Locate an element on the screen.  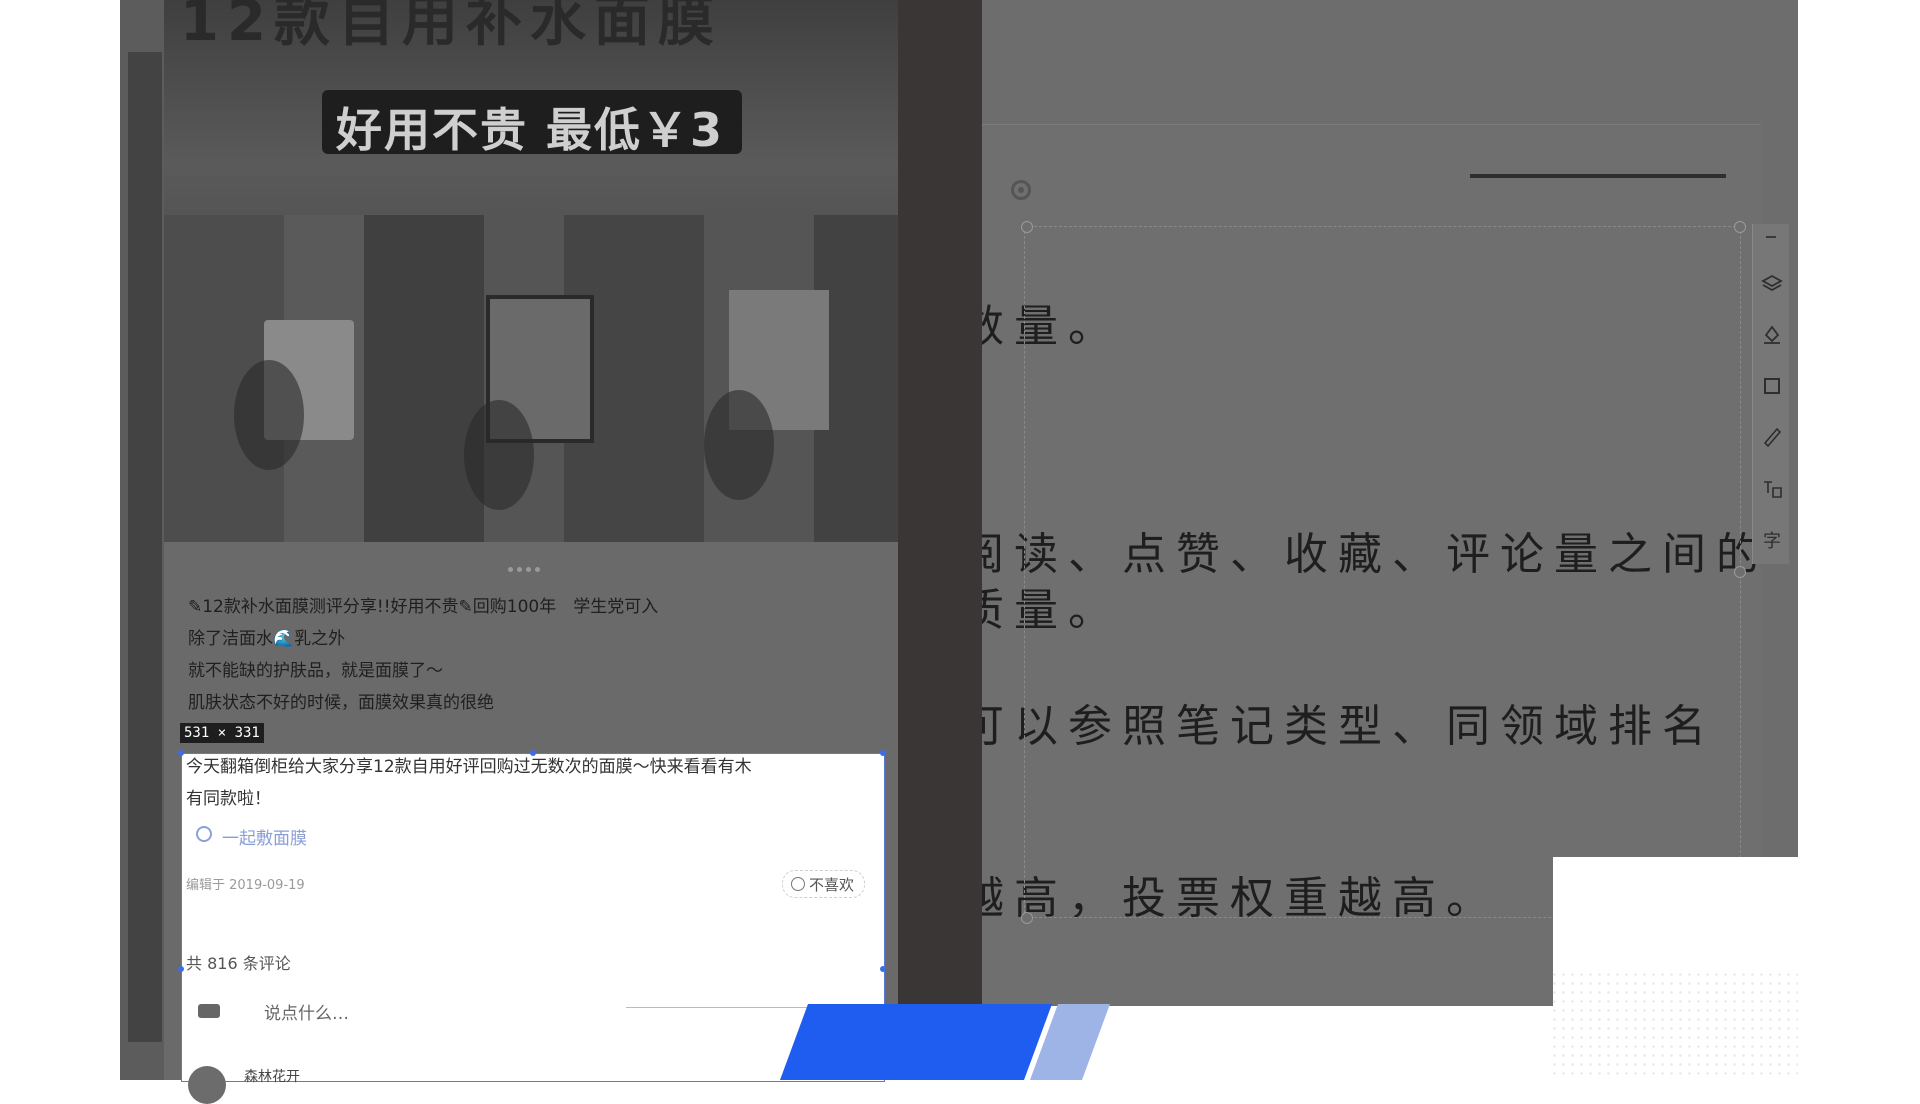
screenshot-selection is located at coordinates (533, 917).